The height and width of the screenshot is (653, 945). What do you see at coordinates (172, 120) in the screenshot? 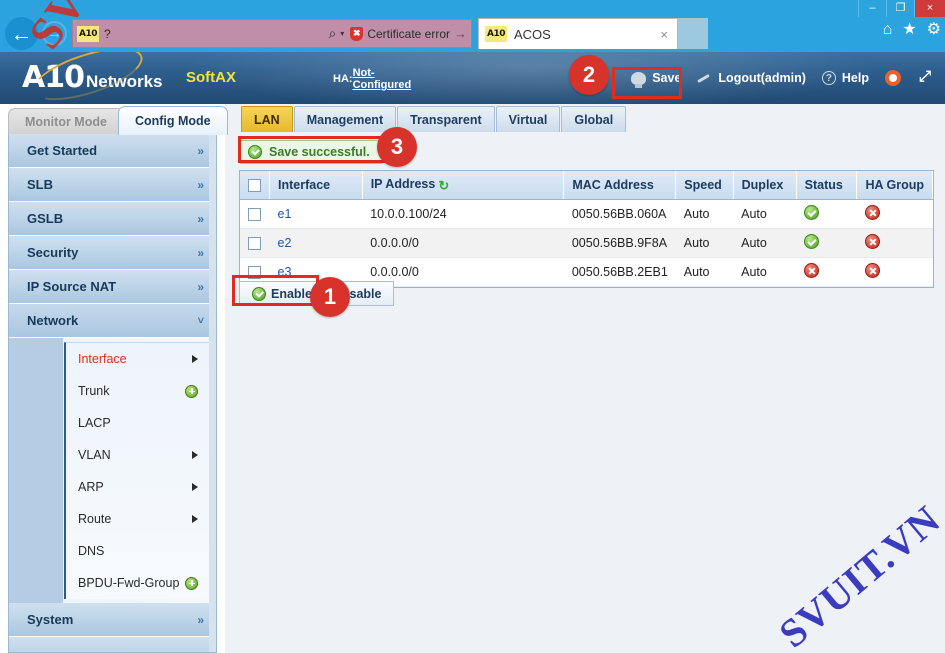
I see `tab-config-mode: Config Mode` at bounding box center [172, 120].